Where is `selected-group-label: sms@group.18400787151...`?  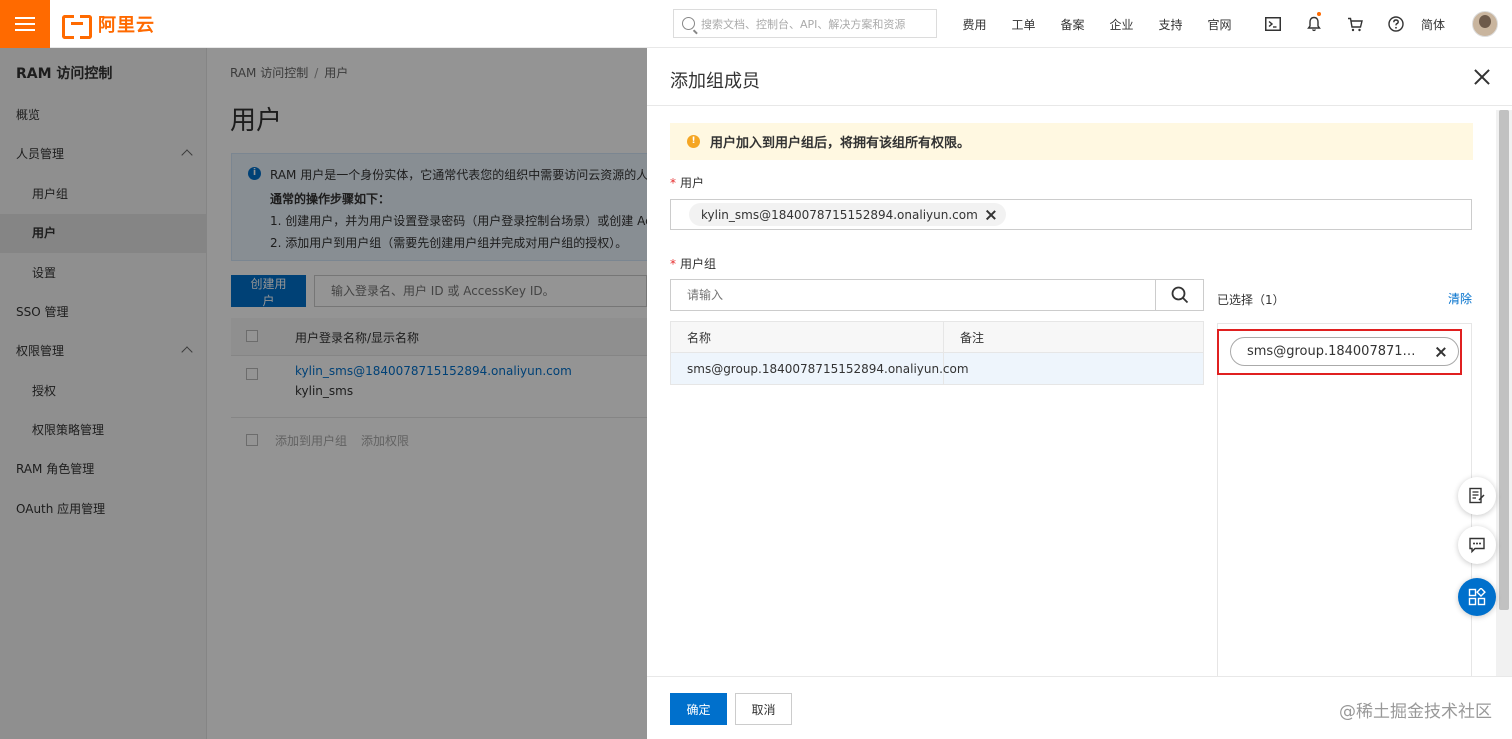
selected-group-label: sms@group.18400787151... is located at coordinates (1333, 351).